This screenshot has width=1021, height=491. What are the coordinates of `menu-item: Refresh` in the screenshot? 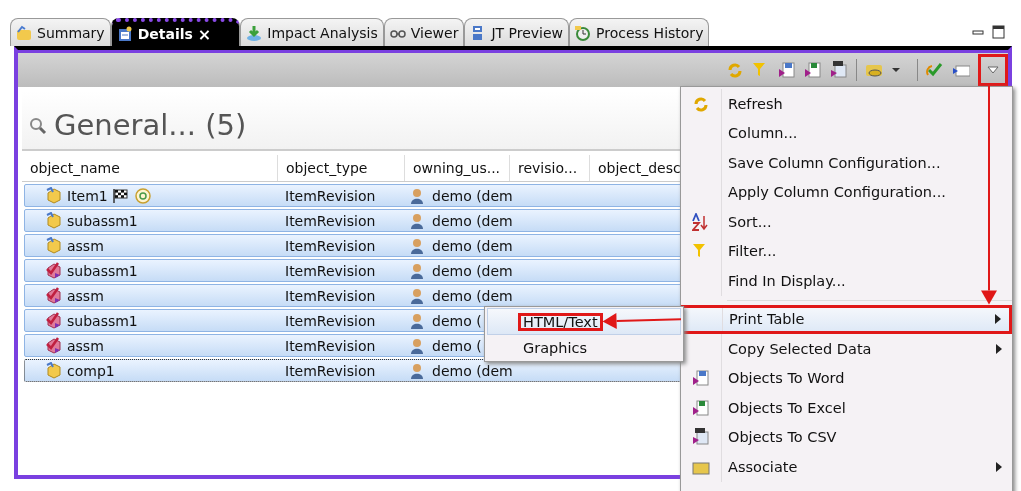 It's located at (846, 104).